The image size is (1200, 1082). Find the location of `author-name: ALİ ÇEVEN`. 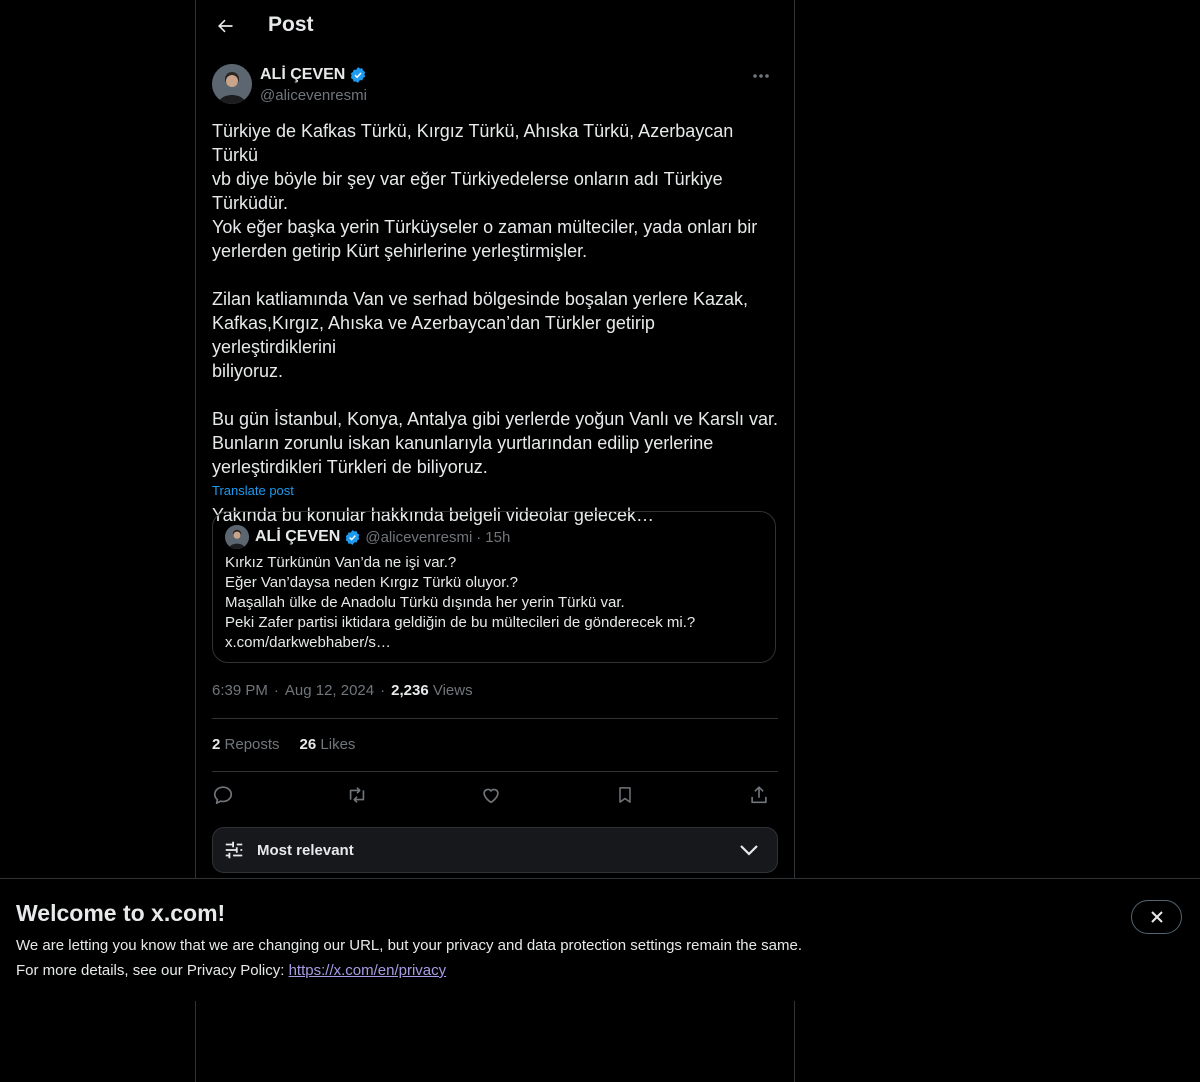

author-name: ALİ ÇEVEN is located at coordinates (302, 75).